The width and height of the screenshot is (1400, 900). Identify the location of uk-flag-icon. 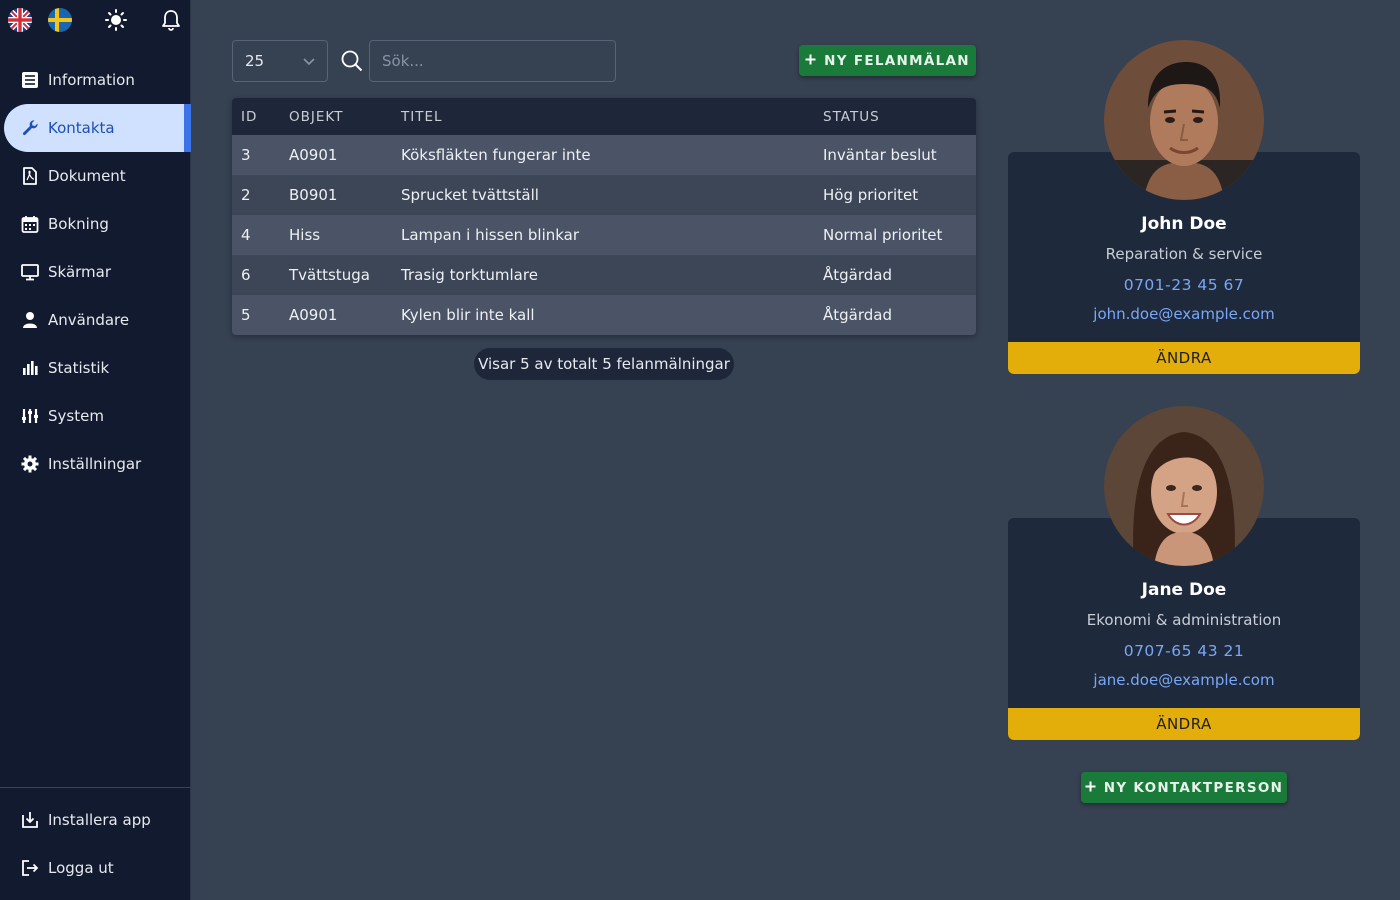
(20, 20).